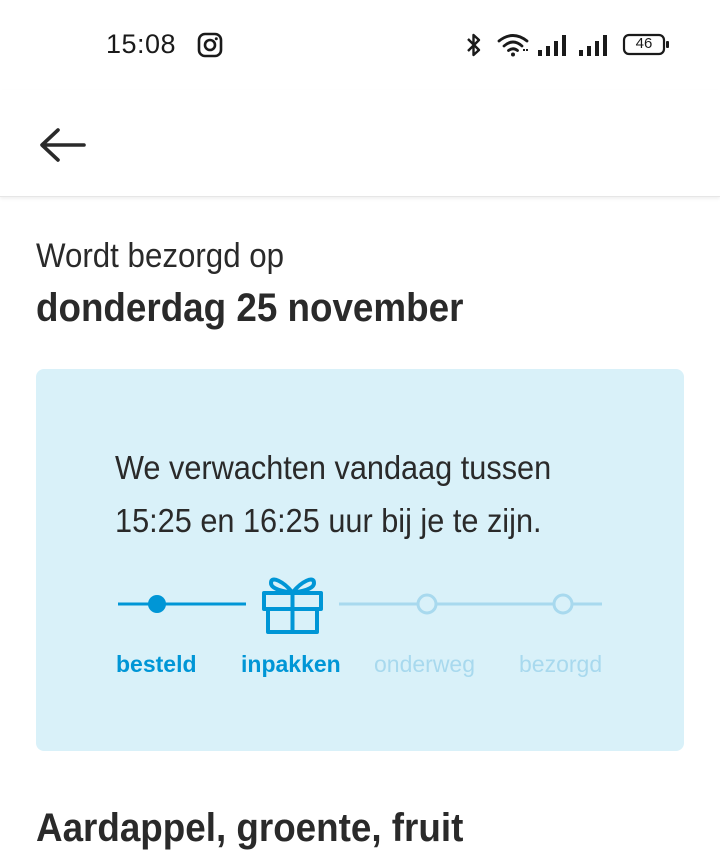  What do you see at coordinates (360, 45) in the screenshot?
I see `status-bar: 15:08 46` at bounding box center [360, 45].